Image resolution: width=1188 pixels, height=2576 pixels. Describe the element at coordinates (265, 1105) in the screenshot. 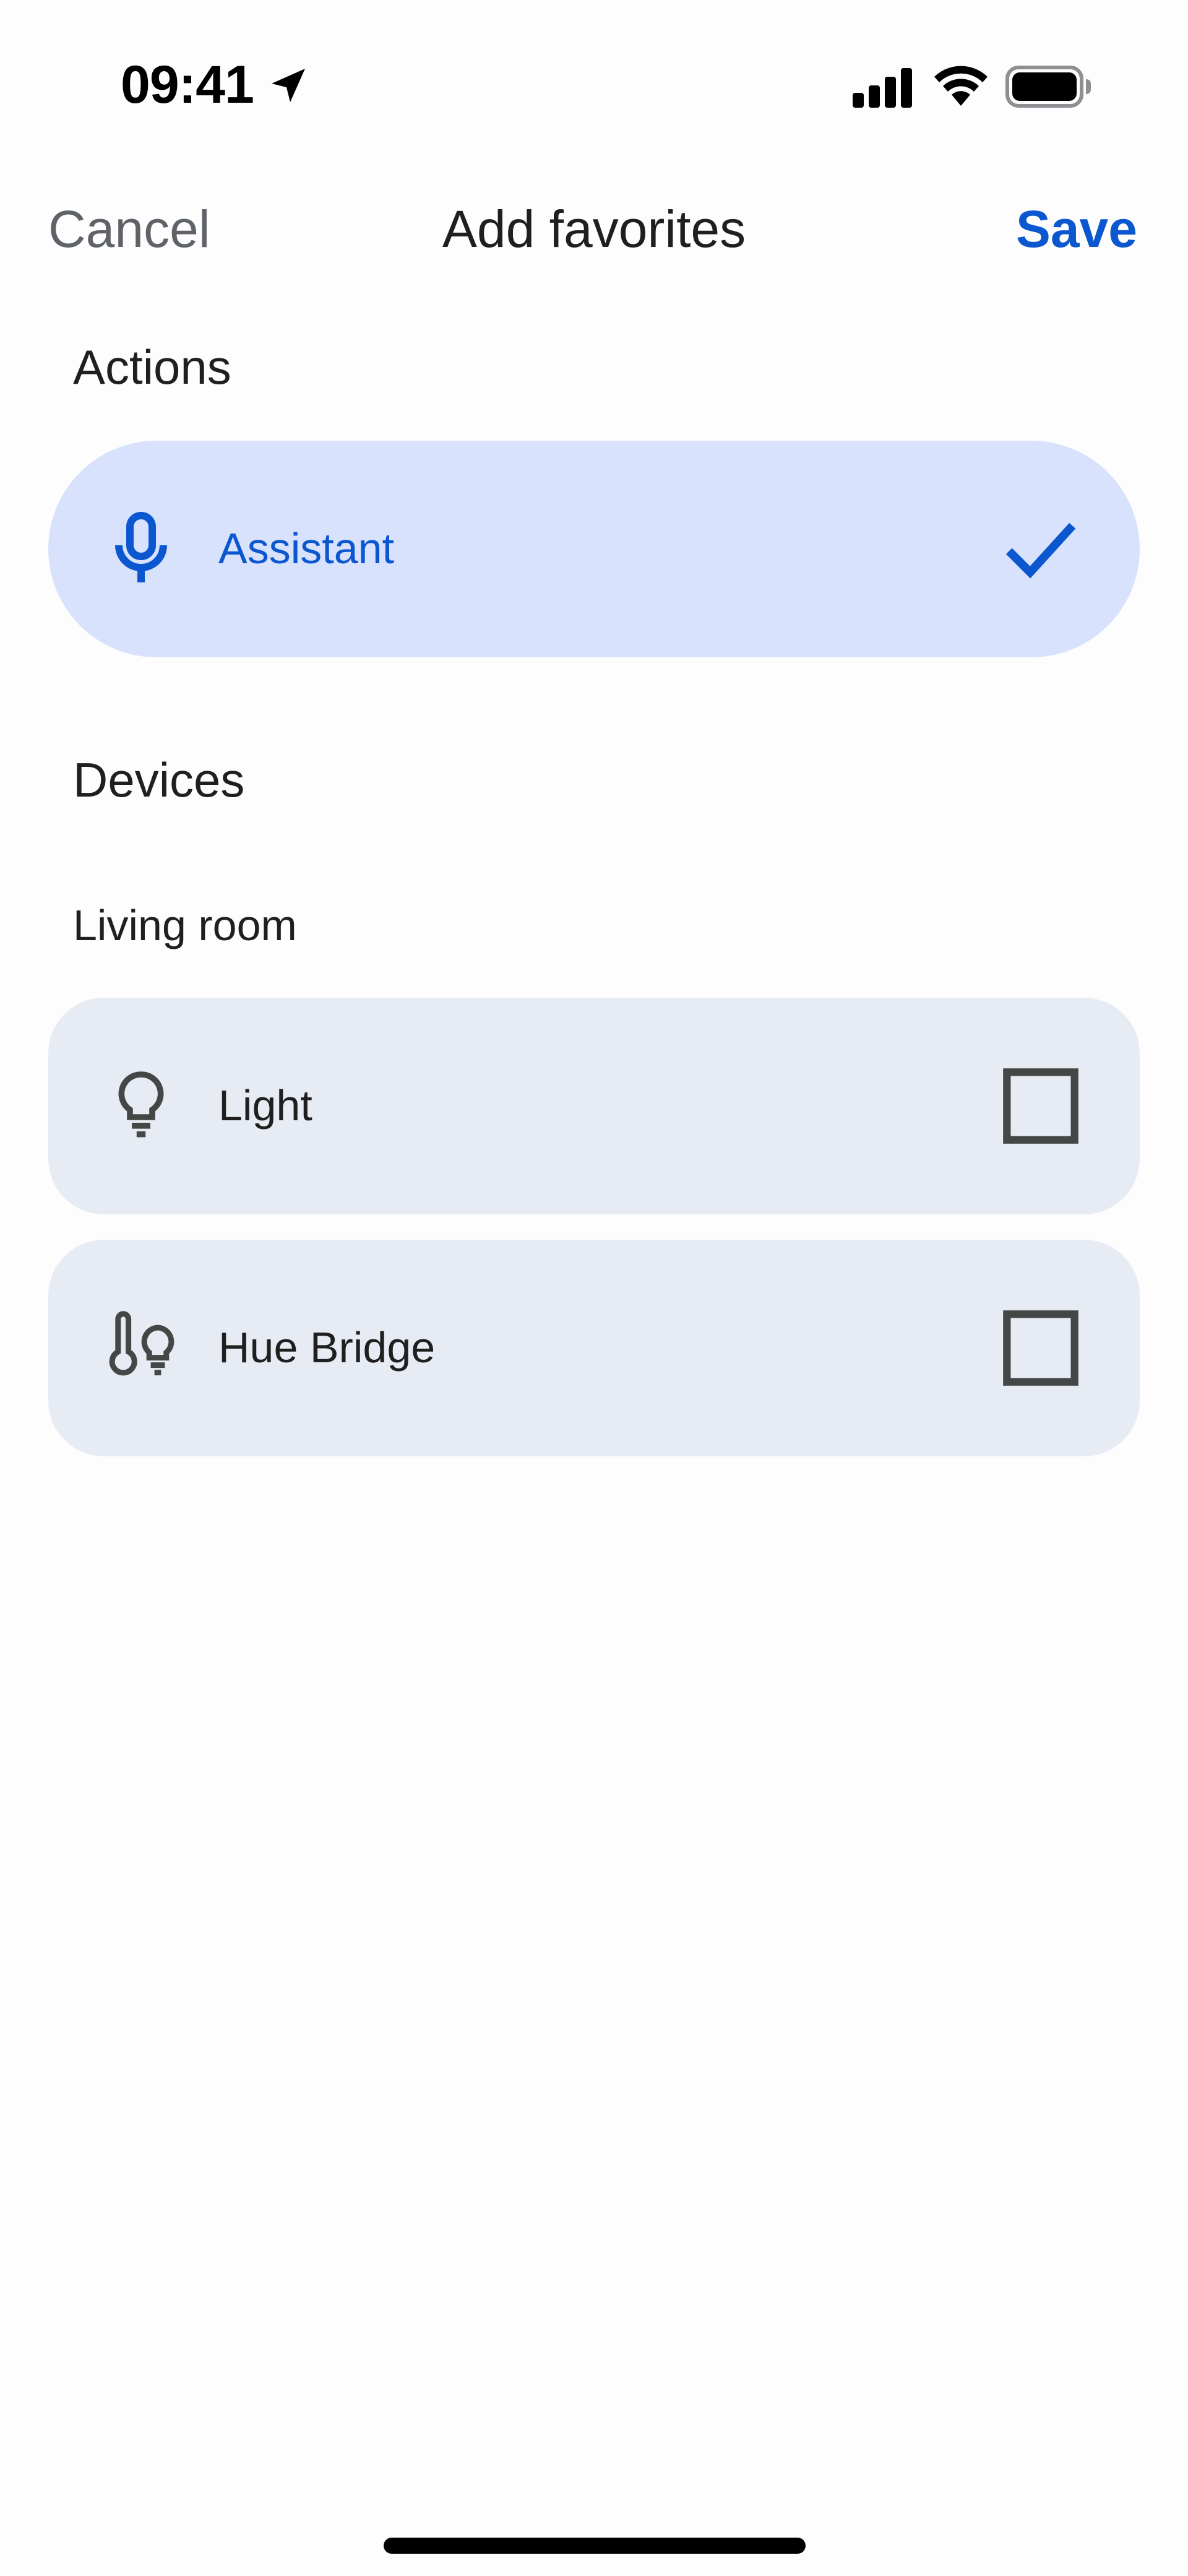

I see `favorite-row-label: Light` at that location.